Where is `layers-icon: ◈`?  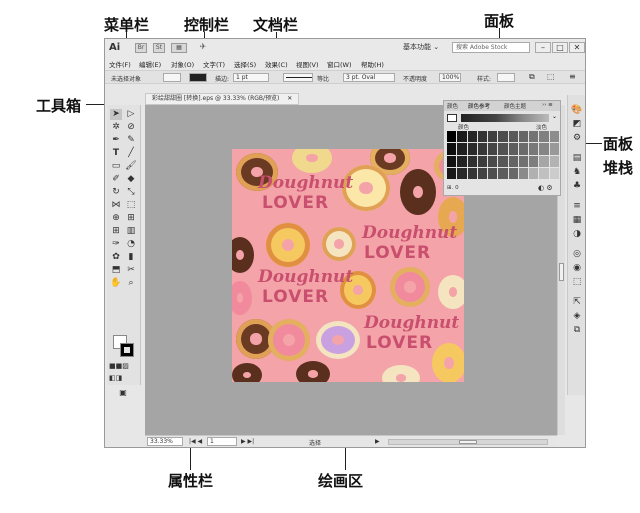 layers-icon: ◈ is located at coordinates (577, 316).